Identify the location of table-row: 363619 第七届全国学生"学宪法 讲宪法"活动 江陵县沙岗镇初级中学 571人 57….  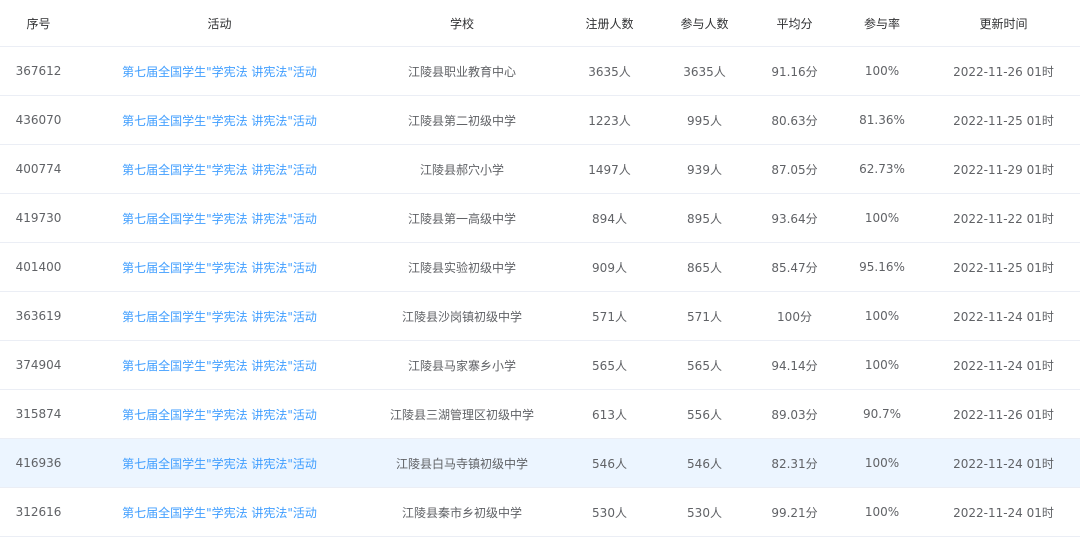
(540, 316).